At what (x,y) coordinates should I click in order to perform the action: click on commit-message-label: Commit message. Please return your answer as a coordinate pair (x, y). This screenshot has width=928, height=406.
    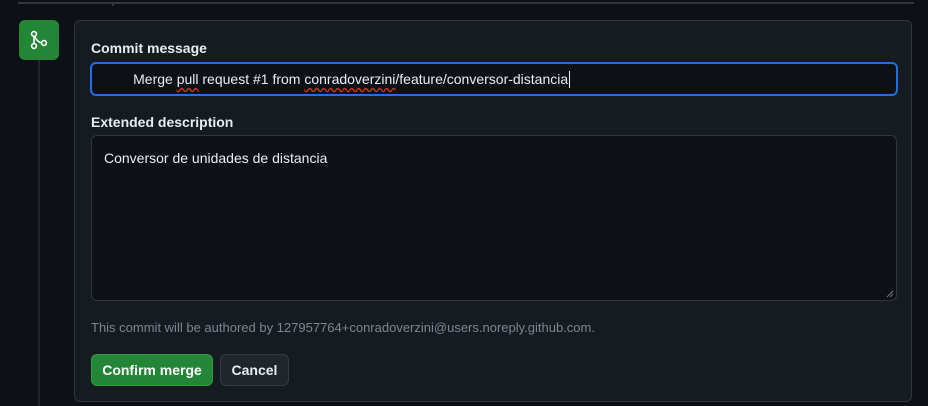
    Looking at the image, I should click on (149, 48).